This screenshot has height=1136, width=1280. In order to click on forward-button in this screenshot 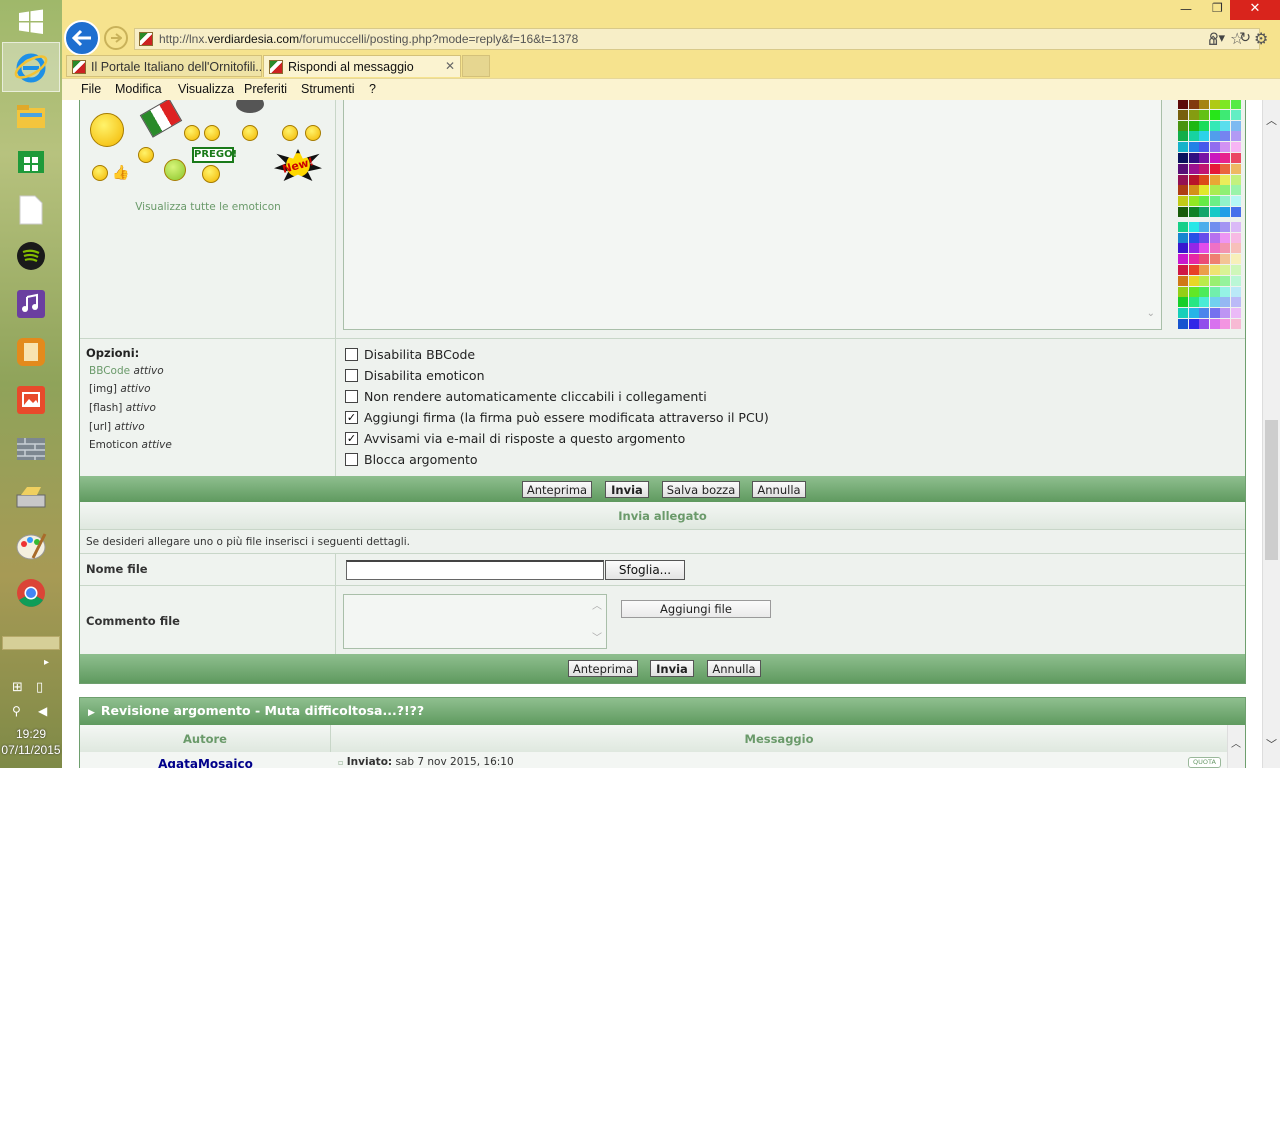, I will do `click(116, 38)`.